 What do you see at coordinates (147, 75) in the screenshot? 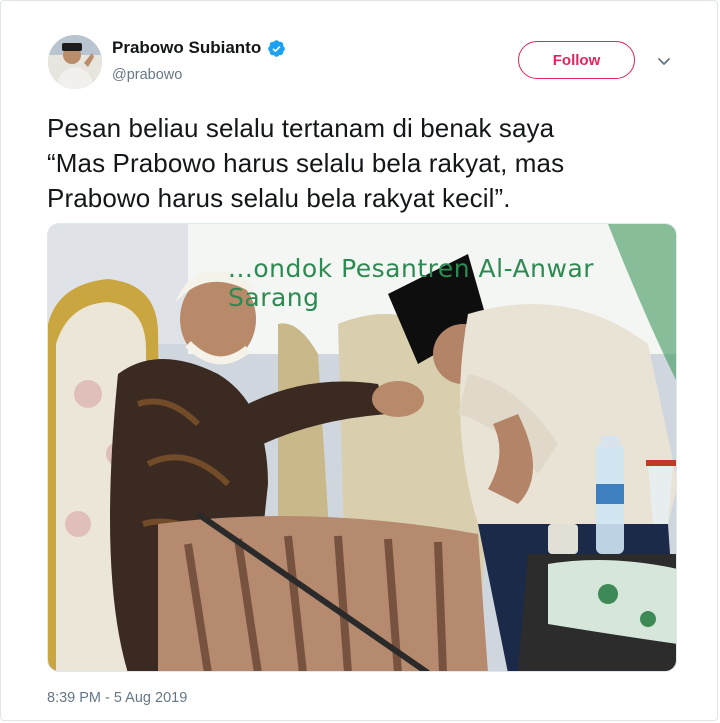
I see `user-handle: @prabowo` at bounding box center [147, 75].